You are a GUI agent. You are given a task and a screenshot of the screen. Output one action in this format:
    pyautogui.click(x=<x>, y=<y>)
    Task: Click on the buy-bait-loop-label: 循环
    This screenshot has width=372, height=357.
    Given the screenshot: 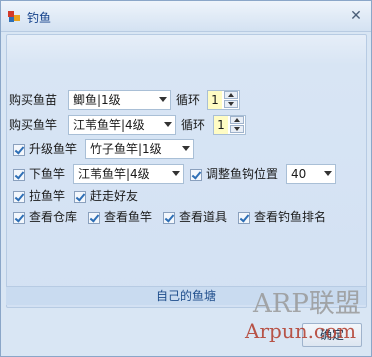 What is the action you would take?
    pyautogui.click(x=188, y=100)
    